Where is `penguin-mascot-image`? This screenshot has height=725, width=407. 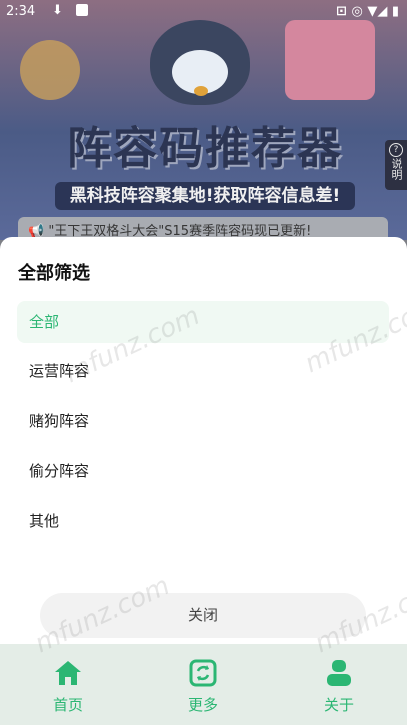 penguin-mascot-image is located at coordinates (200, 62).